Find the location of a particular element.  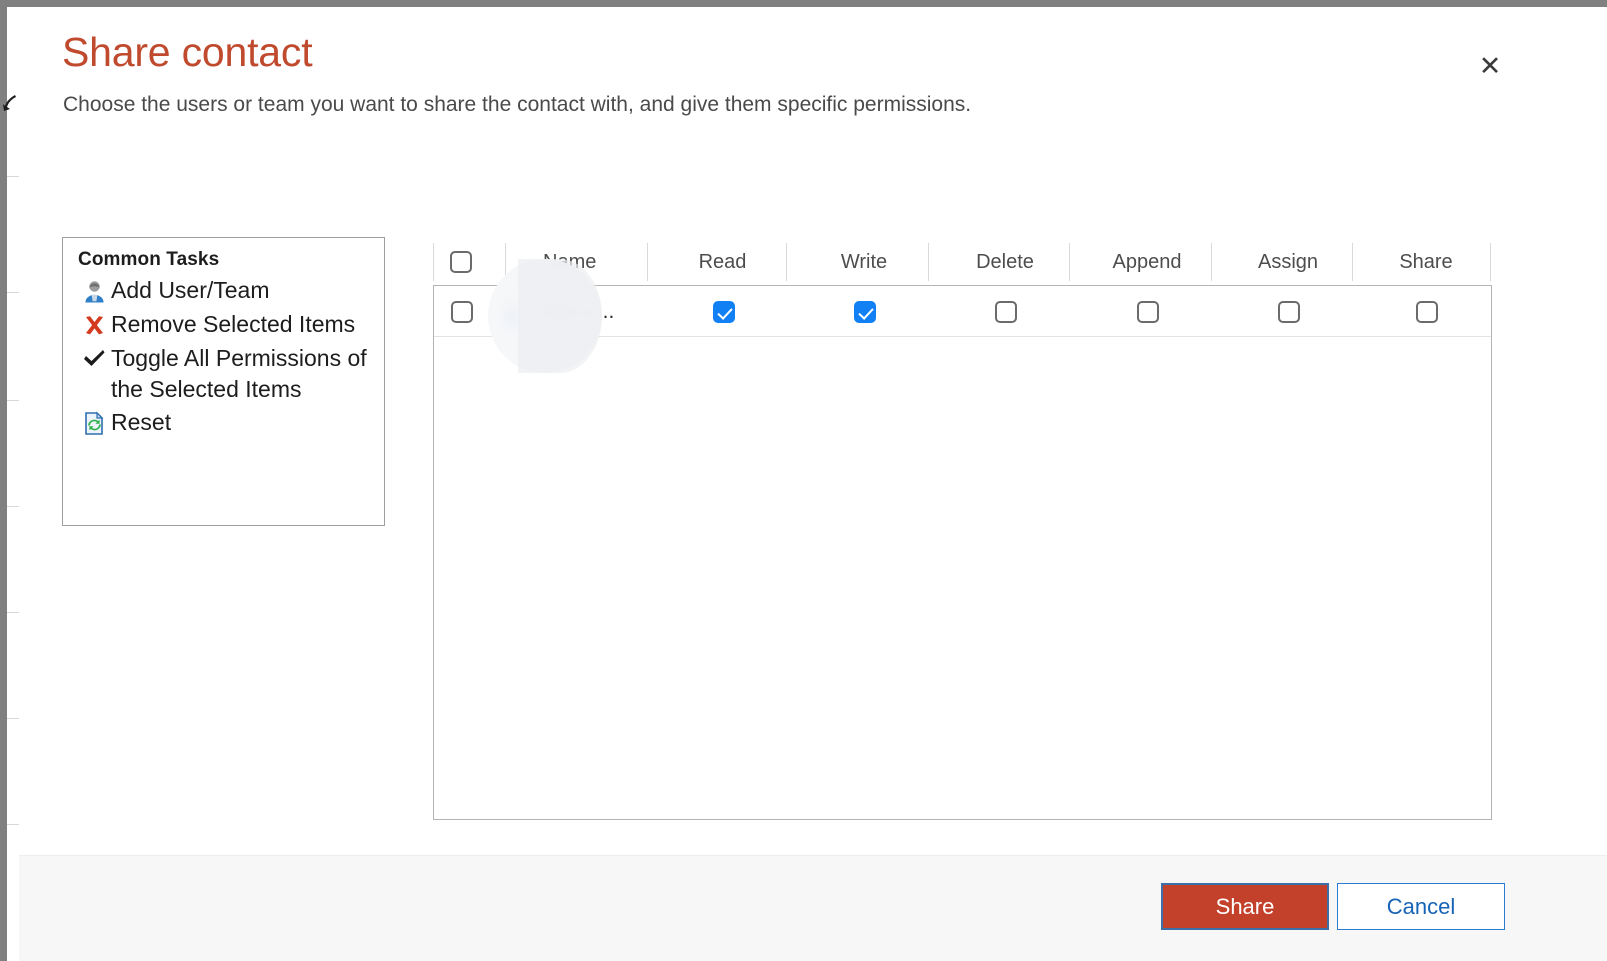

common-tasks-heading: Common Tasks is located at coordinates (149, 259).